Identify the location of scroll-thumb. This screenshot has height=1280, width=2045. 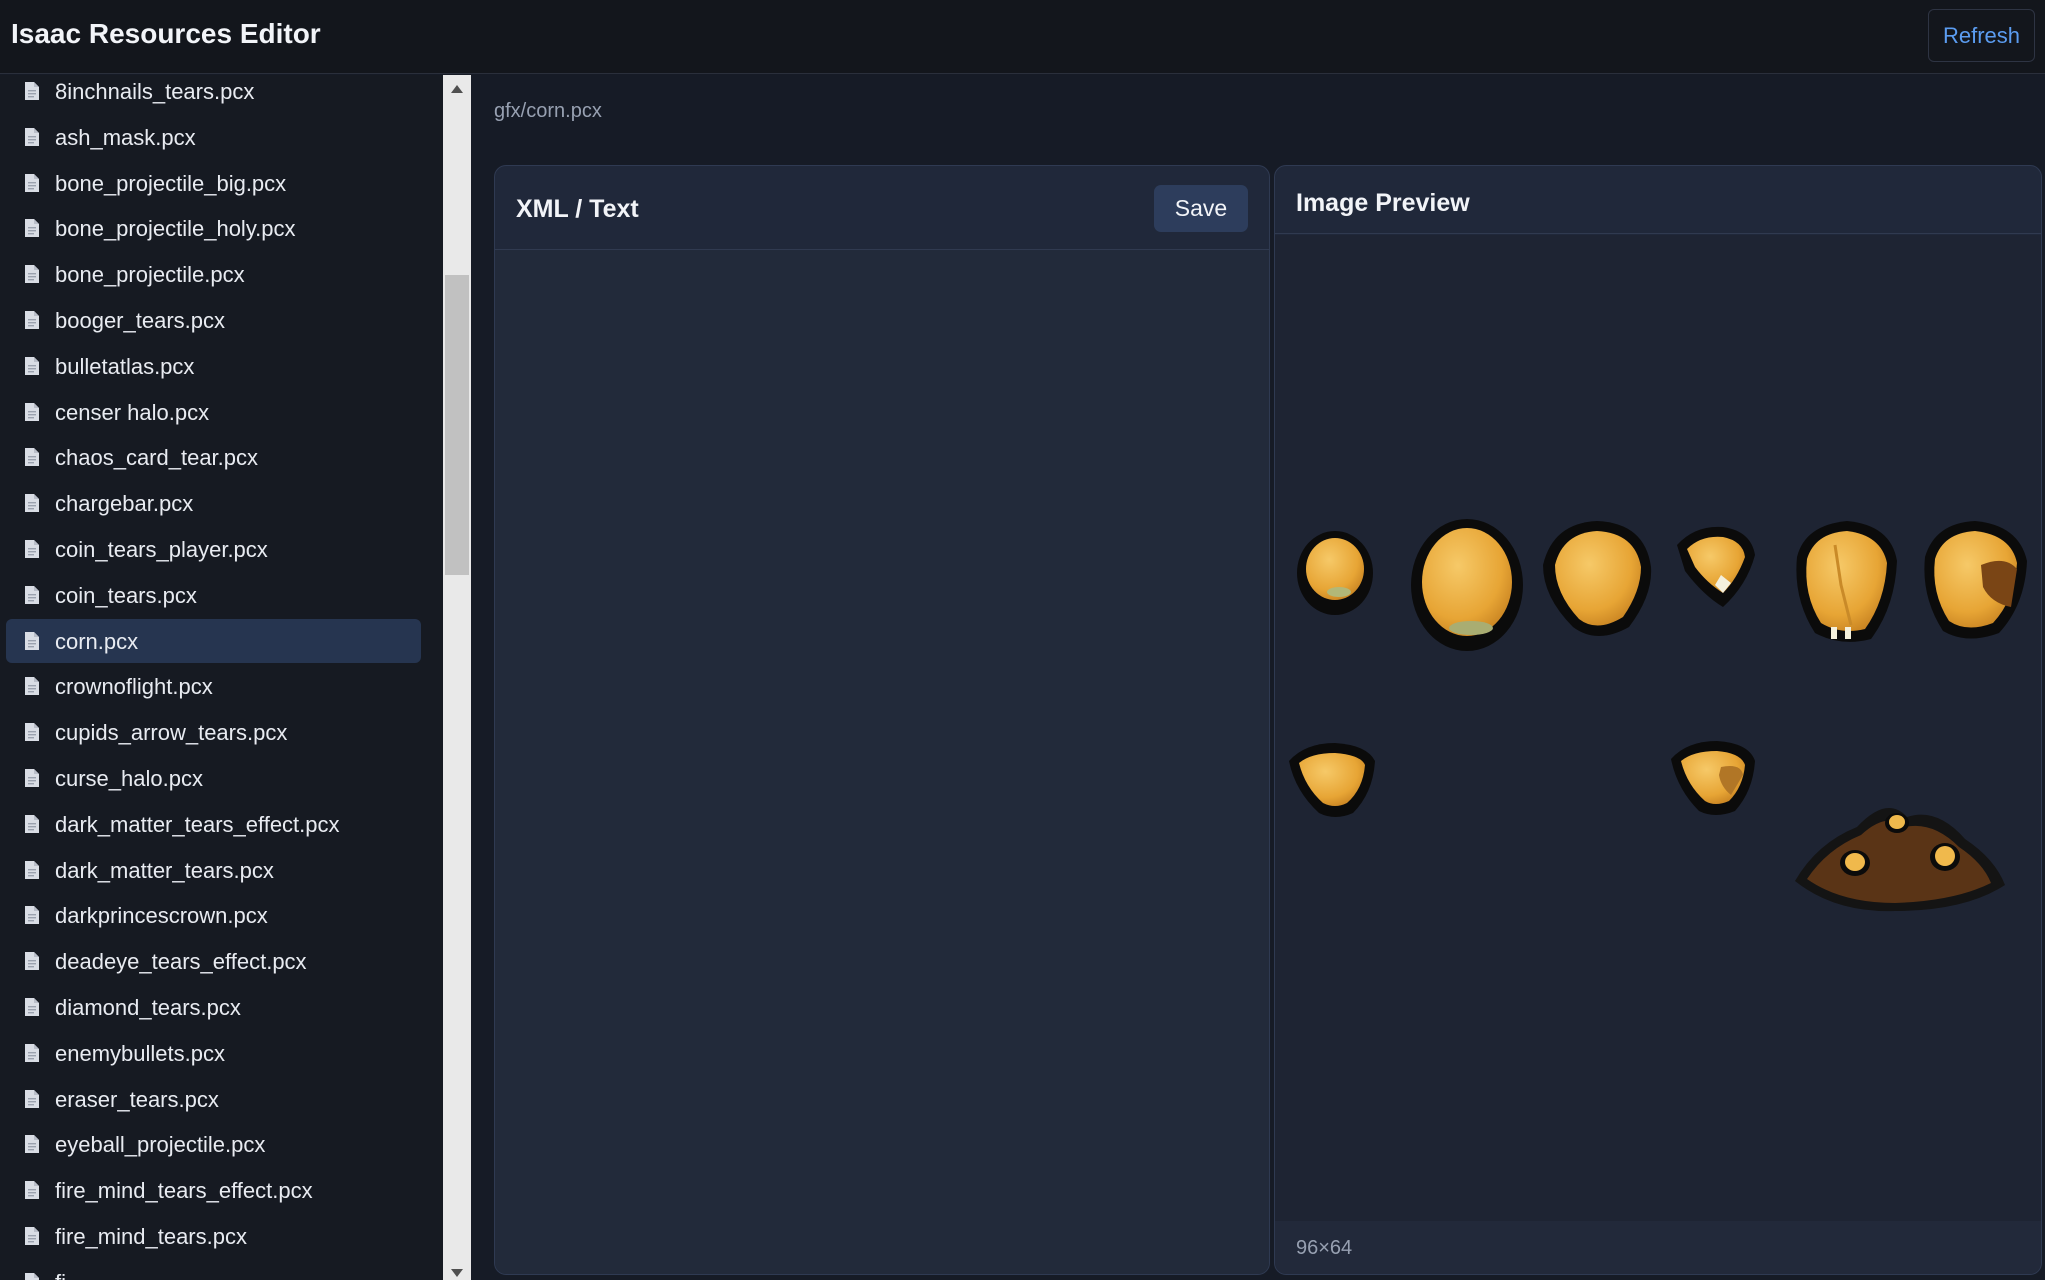
(457, 425).